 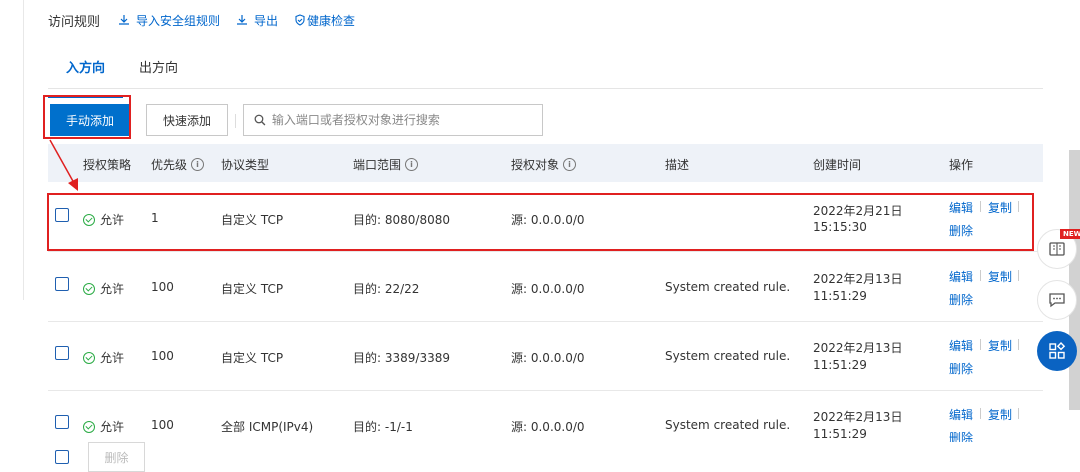 I want to click on protocol-cell: 全部 ICMP(IPv4), so click(x=267, y=427).